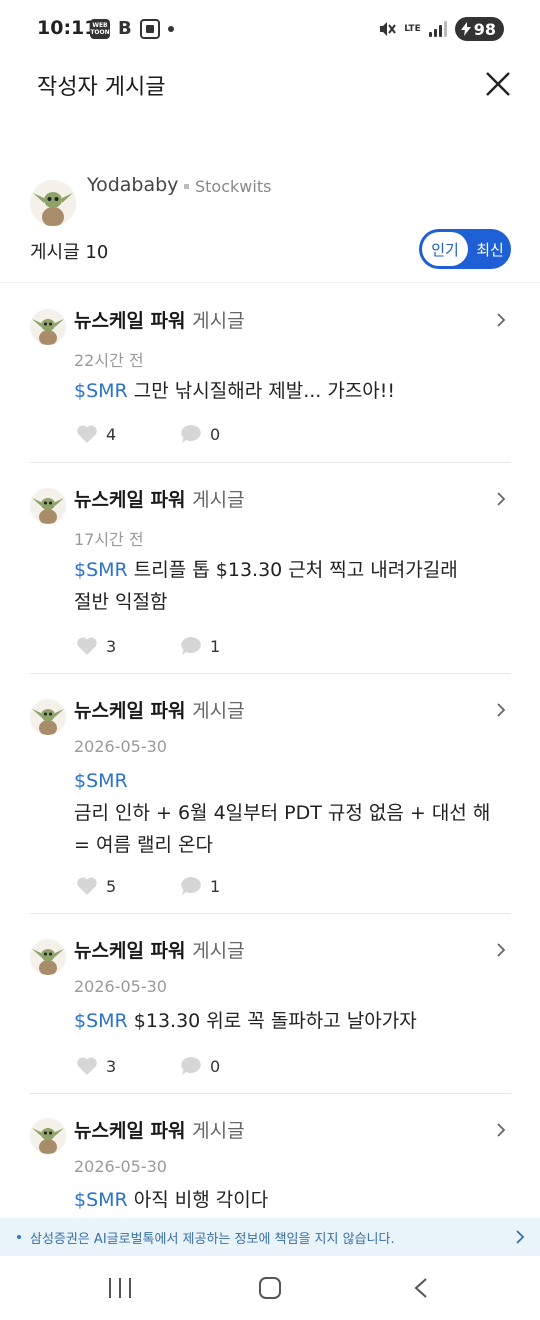 The height and width of the screenshot is (1320, 540). What do you see at coordinates (186, 186) in the screenshot?
I see `source-separator` at bounding box center [186, 186].